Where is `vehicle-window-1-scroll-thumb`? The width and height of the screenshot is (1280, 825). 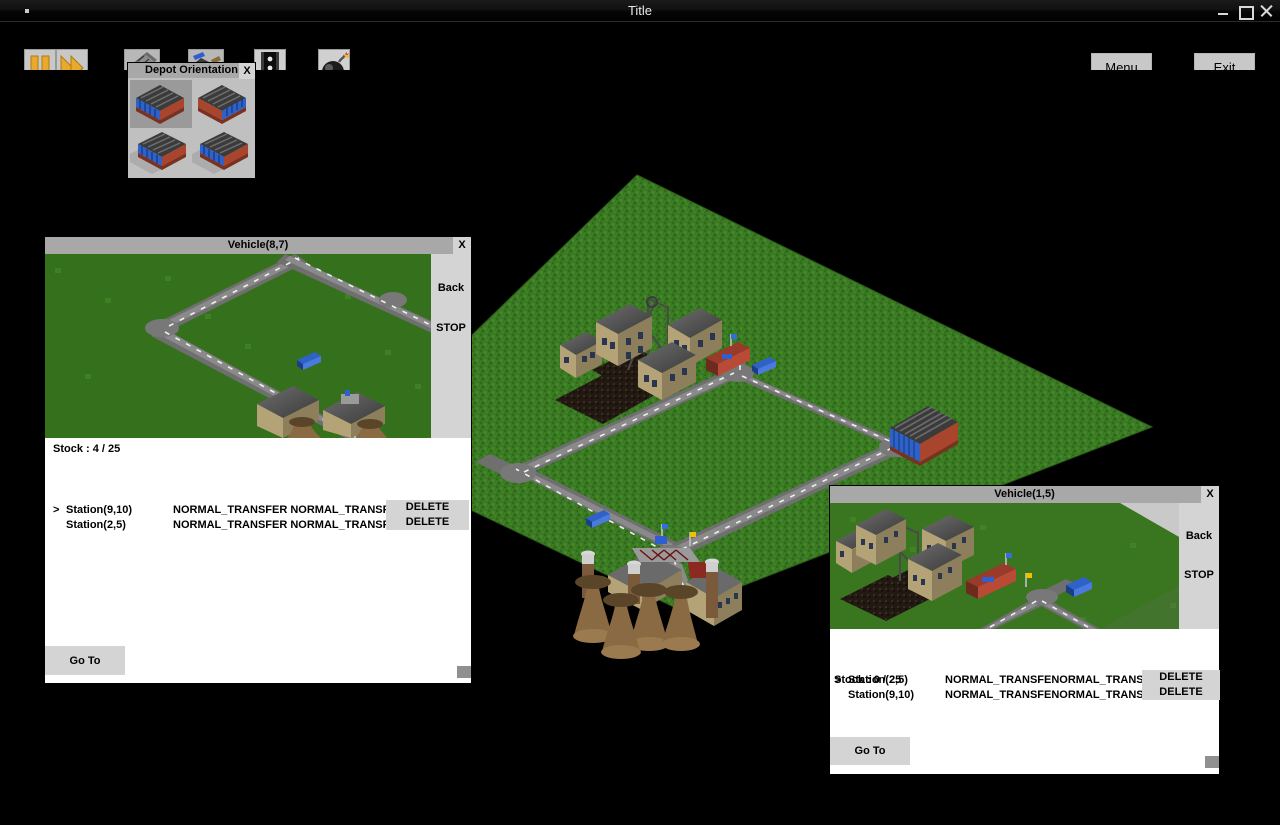
vehicle-window-1-scroll-thumb is located at coordinates (464, 672).